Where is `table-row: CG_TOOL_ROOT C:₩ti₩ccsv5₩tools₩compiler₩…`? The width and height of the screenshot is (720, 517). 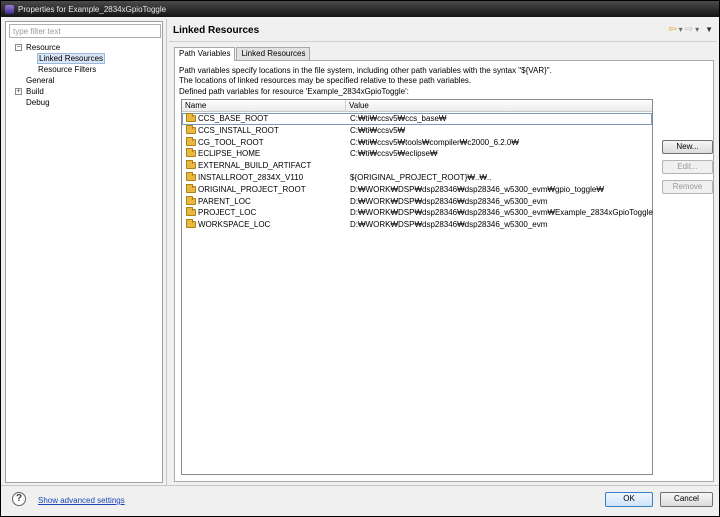 table-row: CG_TOOL_ROOT C:₩ti₩ccsv5₩tools₩compiler₩… is located at coordinates (417, 142).